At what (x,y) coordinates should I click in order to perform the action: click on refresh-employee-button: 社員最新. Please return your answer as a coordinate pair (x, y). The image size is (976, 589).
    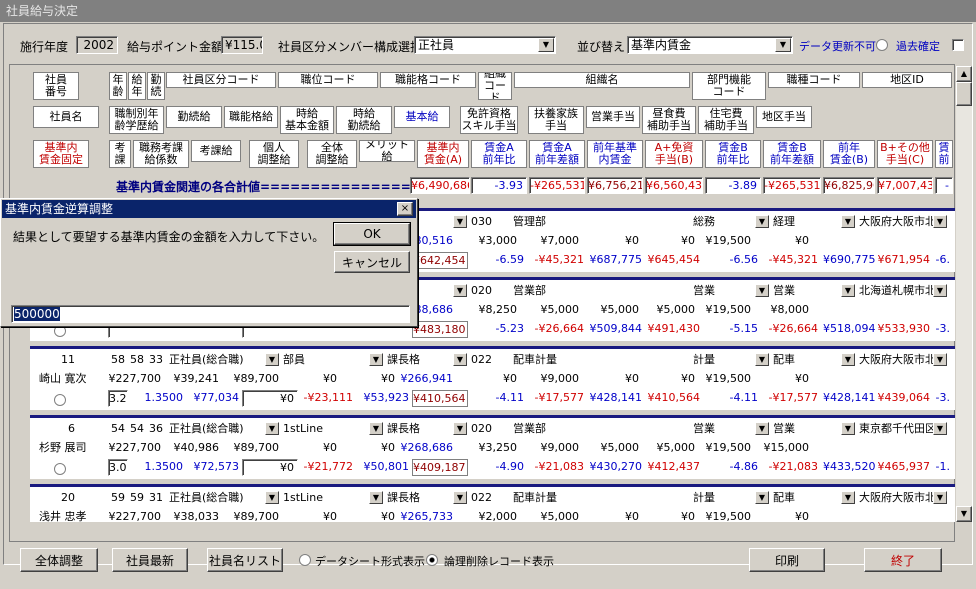
    Looking at the image, I should click on (150, 560).